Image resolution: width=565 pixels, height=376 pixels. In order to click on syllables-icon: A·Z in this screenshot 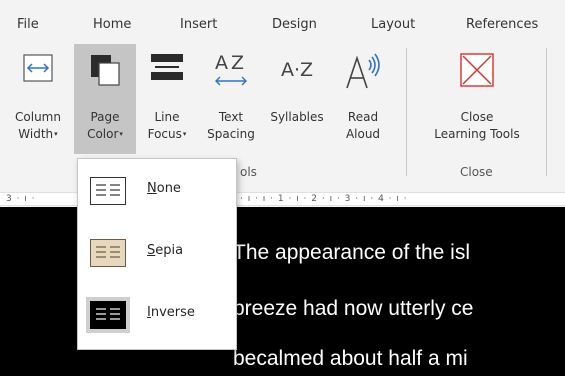, I will do `click(297, 78)`.